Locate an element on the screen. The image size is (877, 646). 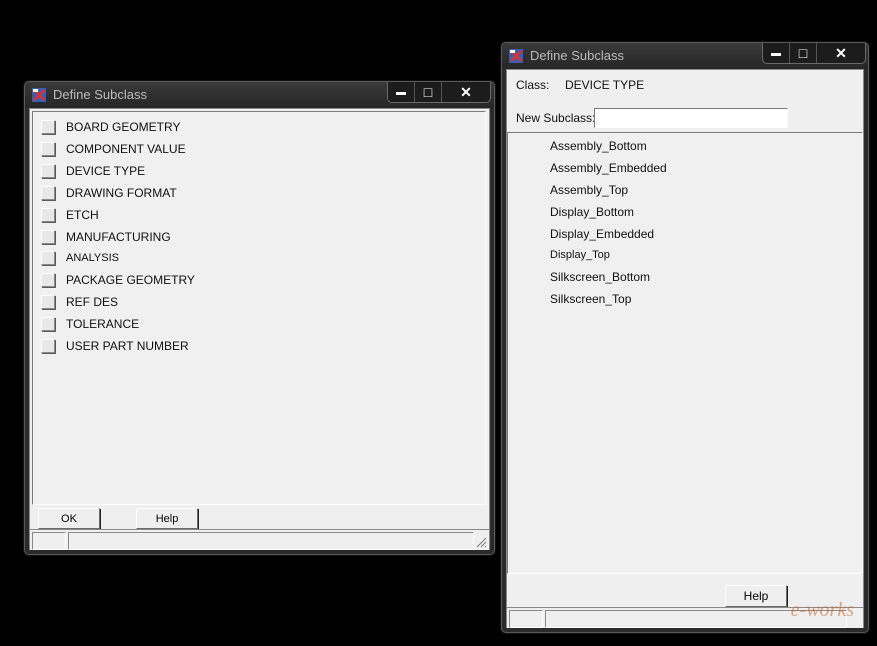
checkbox-label: REF DES is located at coordinates (92, 302).